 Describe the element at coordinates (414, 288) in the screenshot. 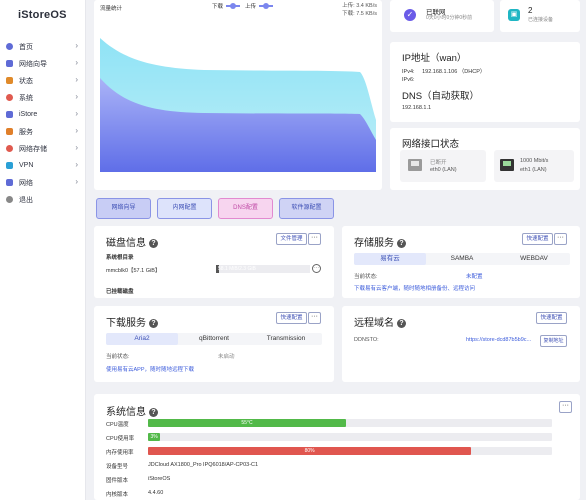

I see `storage-note-link: 下载易有云客户端，随时随地相册备份、远程访问` at that location.